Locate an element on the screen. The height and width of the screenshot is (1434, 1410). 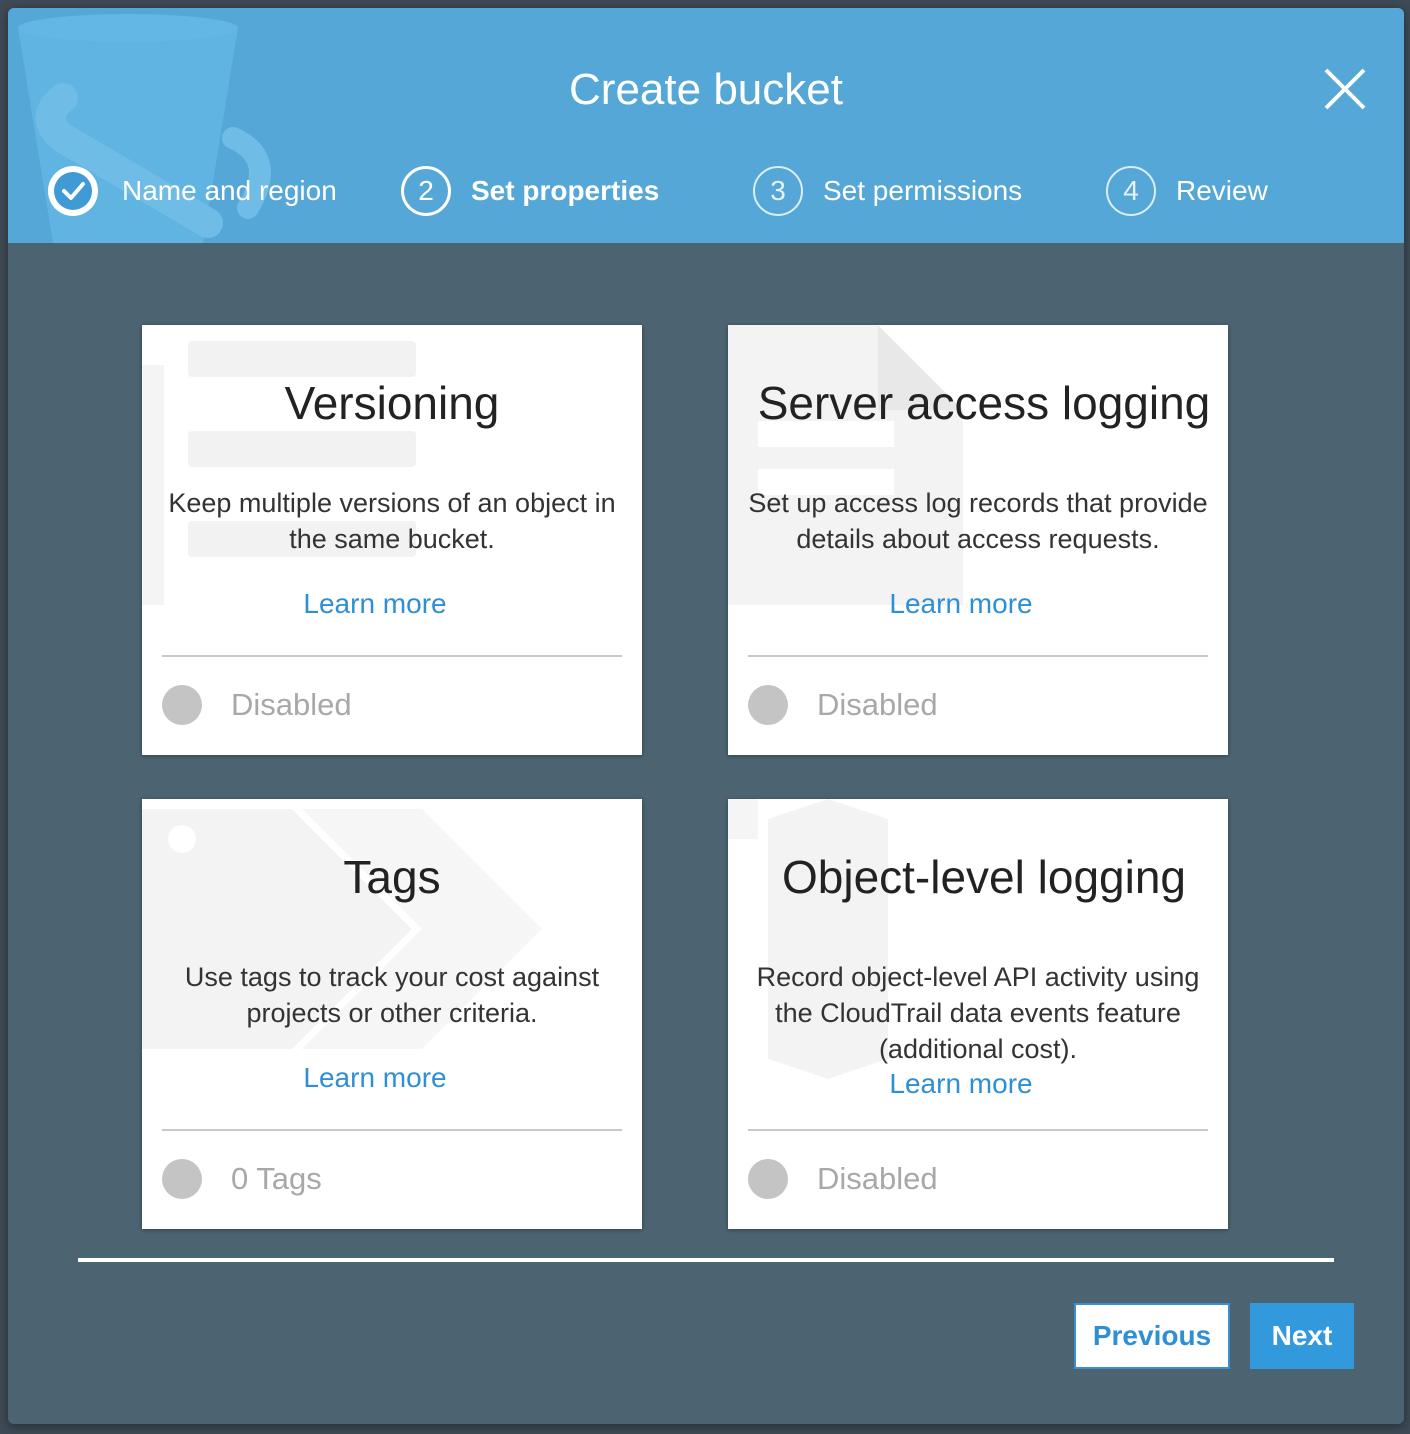
card-title: Object-level logging is located at coordinates (983, 877).